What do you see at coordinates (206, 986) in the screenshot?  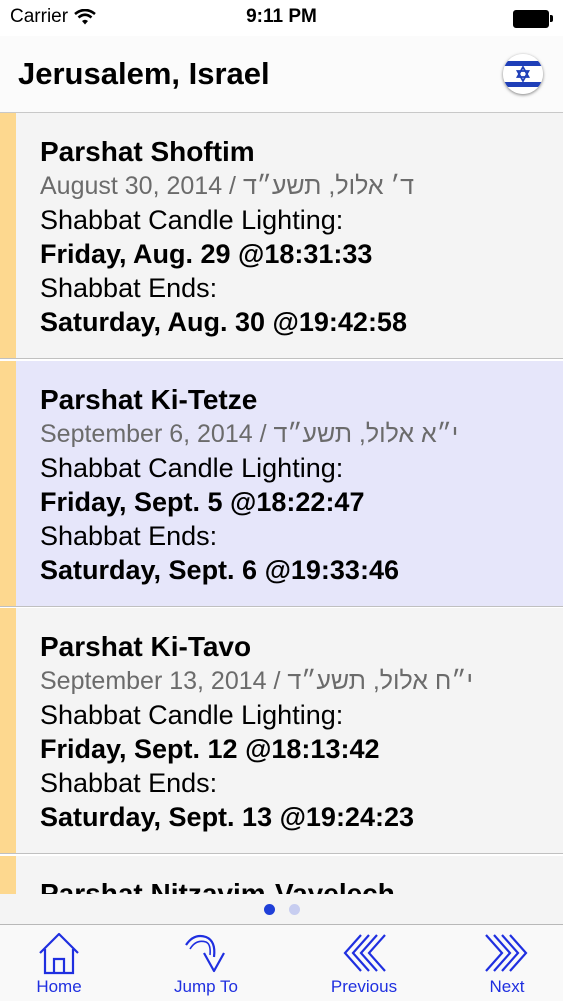 I see `tab-jump-to-label: Jump To` at bounding box center [206, 986].